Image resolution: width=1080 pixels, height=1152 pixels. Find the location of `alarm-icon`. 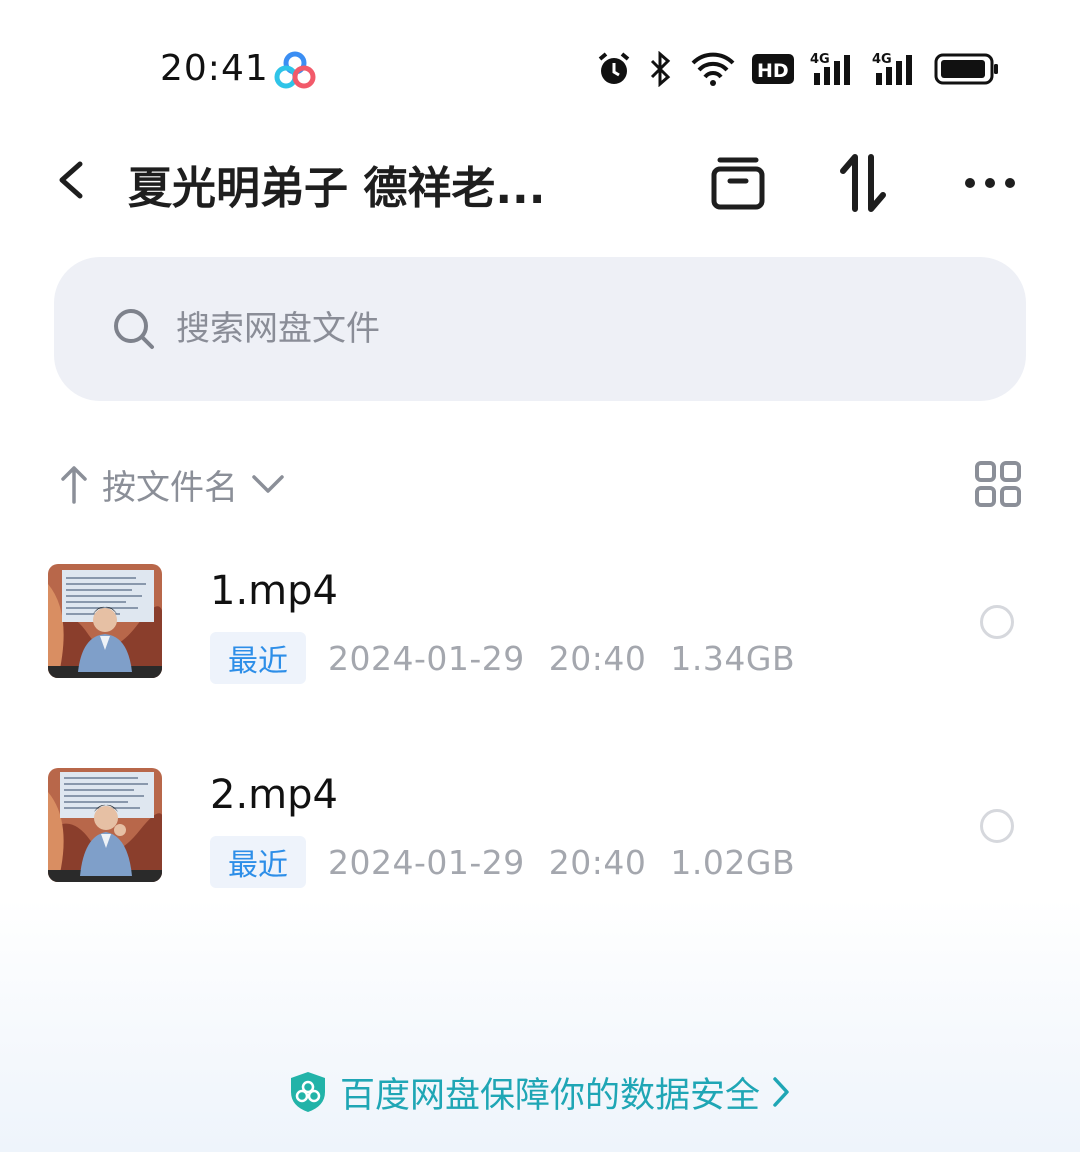

alarm-icon is located at coordinates (614, 69).